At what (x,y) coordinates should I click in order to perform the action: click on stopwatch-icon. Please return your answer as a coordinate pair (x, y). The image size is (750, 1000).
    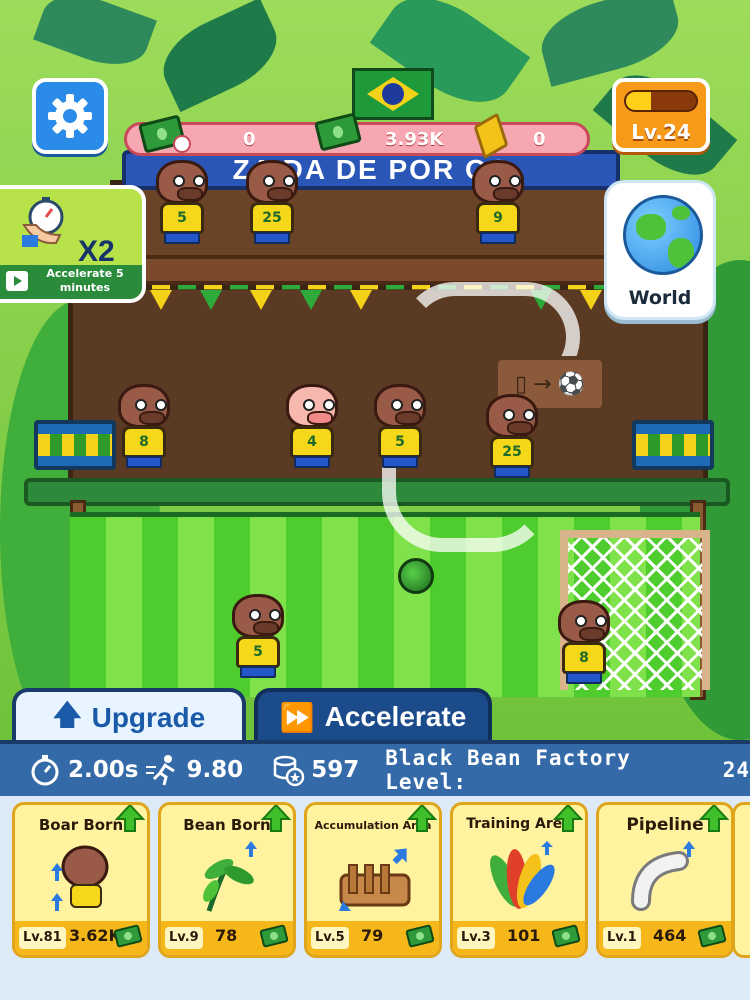
    Looking at the image, I should click on (45, 770).